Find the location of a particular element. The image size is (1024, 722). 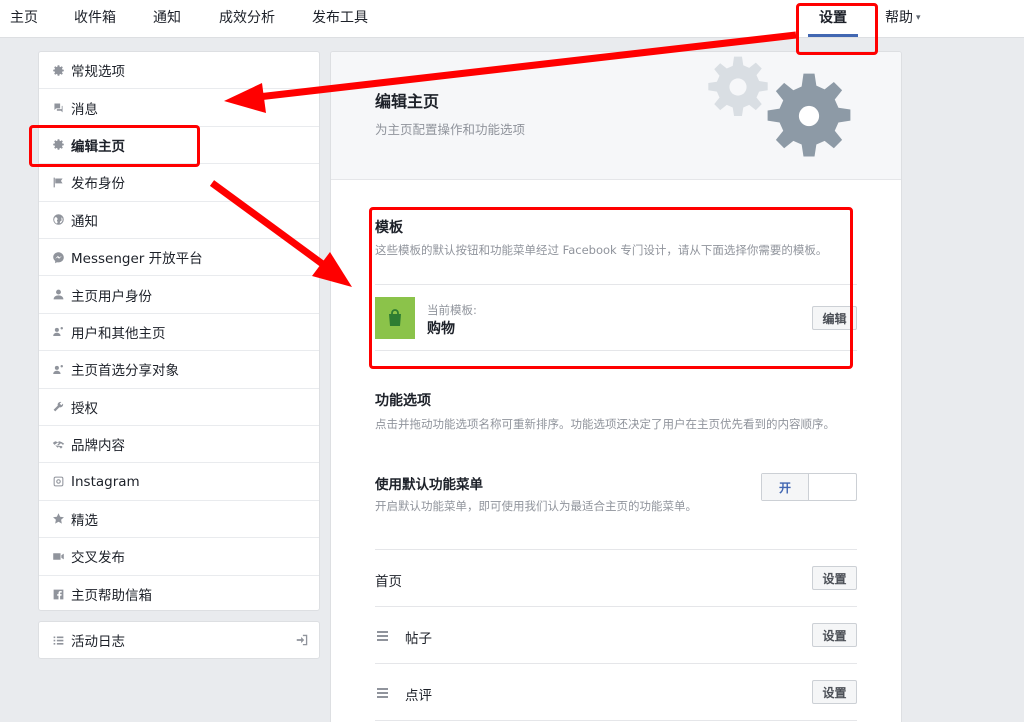

person-icon is located at coordinates (58, 295).